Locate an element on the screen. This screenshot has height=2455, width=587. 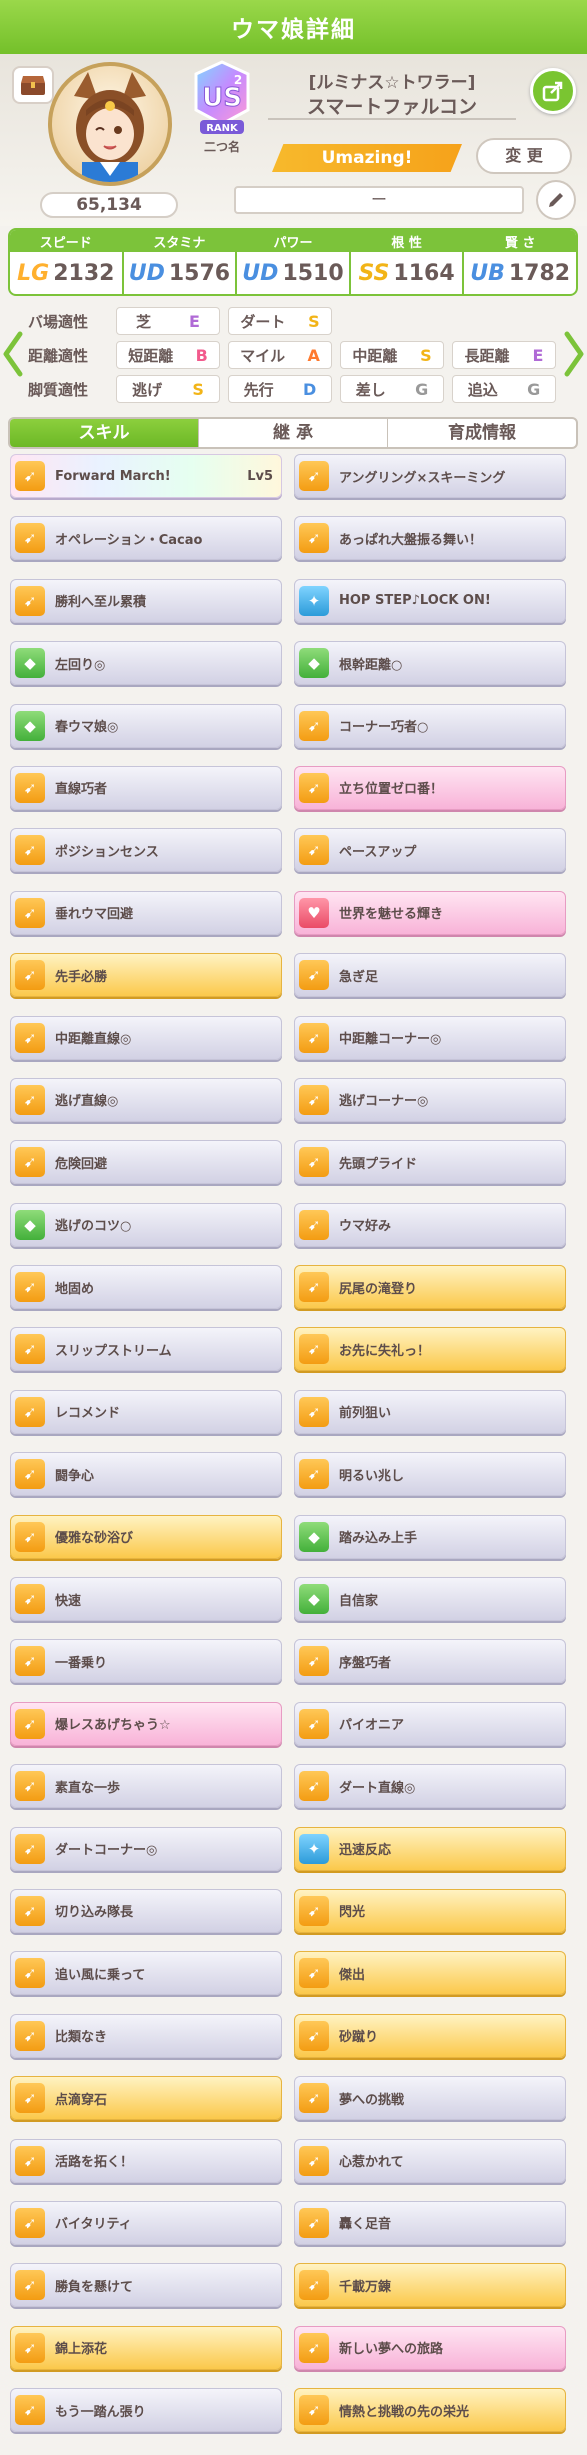
character-avatar is located at coordinates (110, 124).